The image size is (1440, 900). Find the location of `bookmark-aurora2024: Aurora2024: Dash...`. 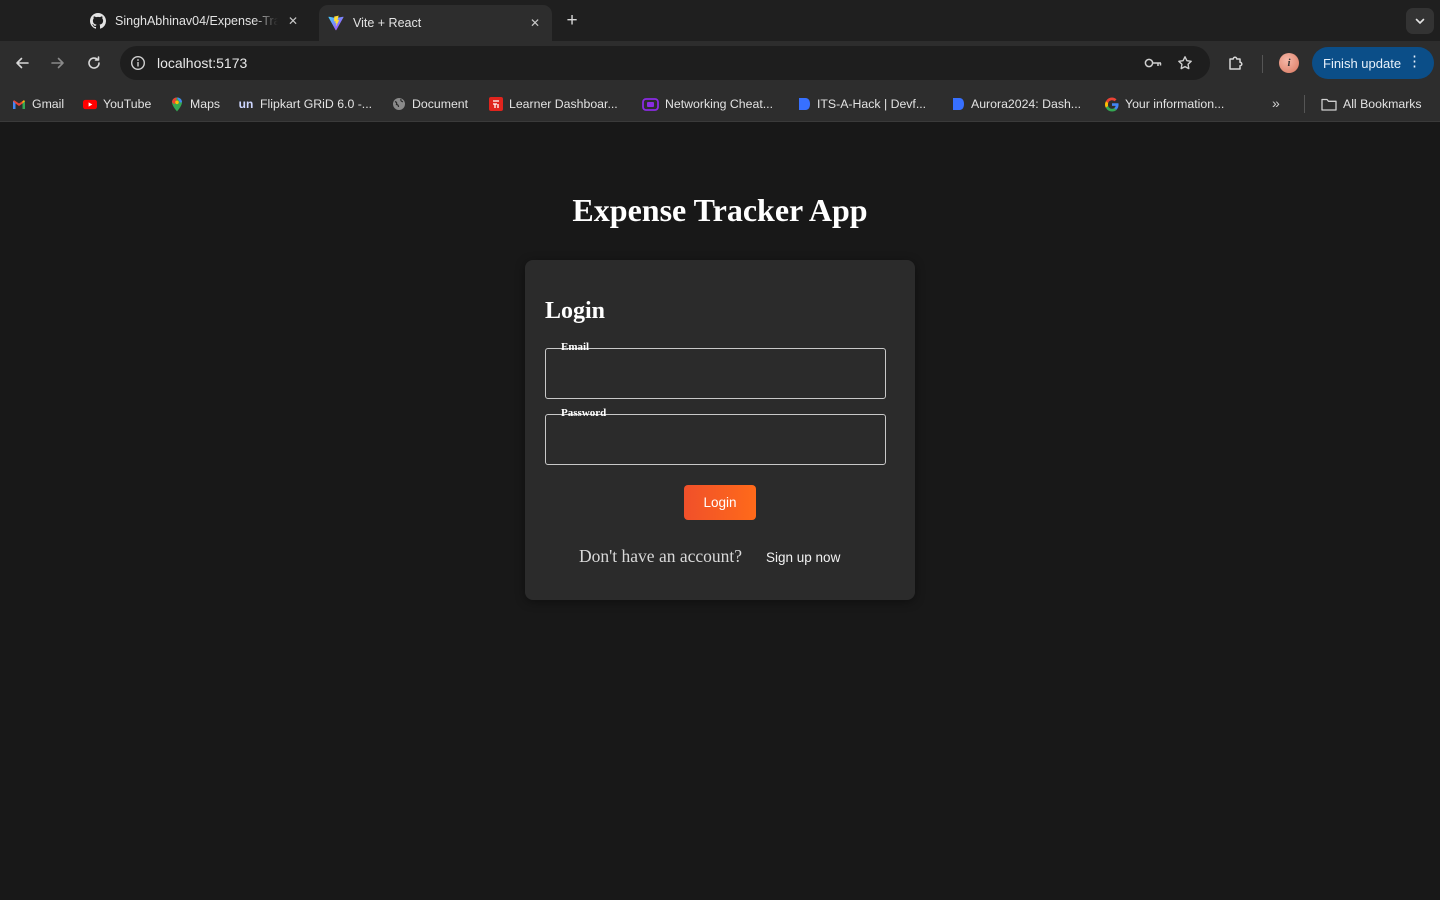

bookmark-aurora2024: Aurora2024: Dash... is located at coordinates (1016, 104).